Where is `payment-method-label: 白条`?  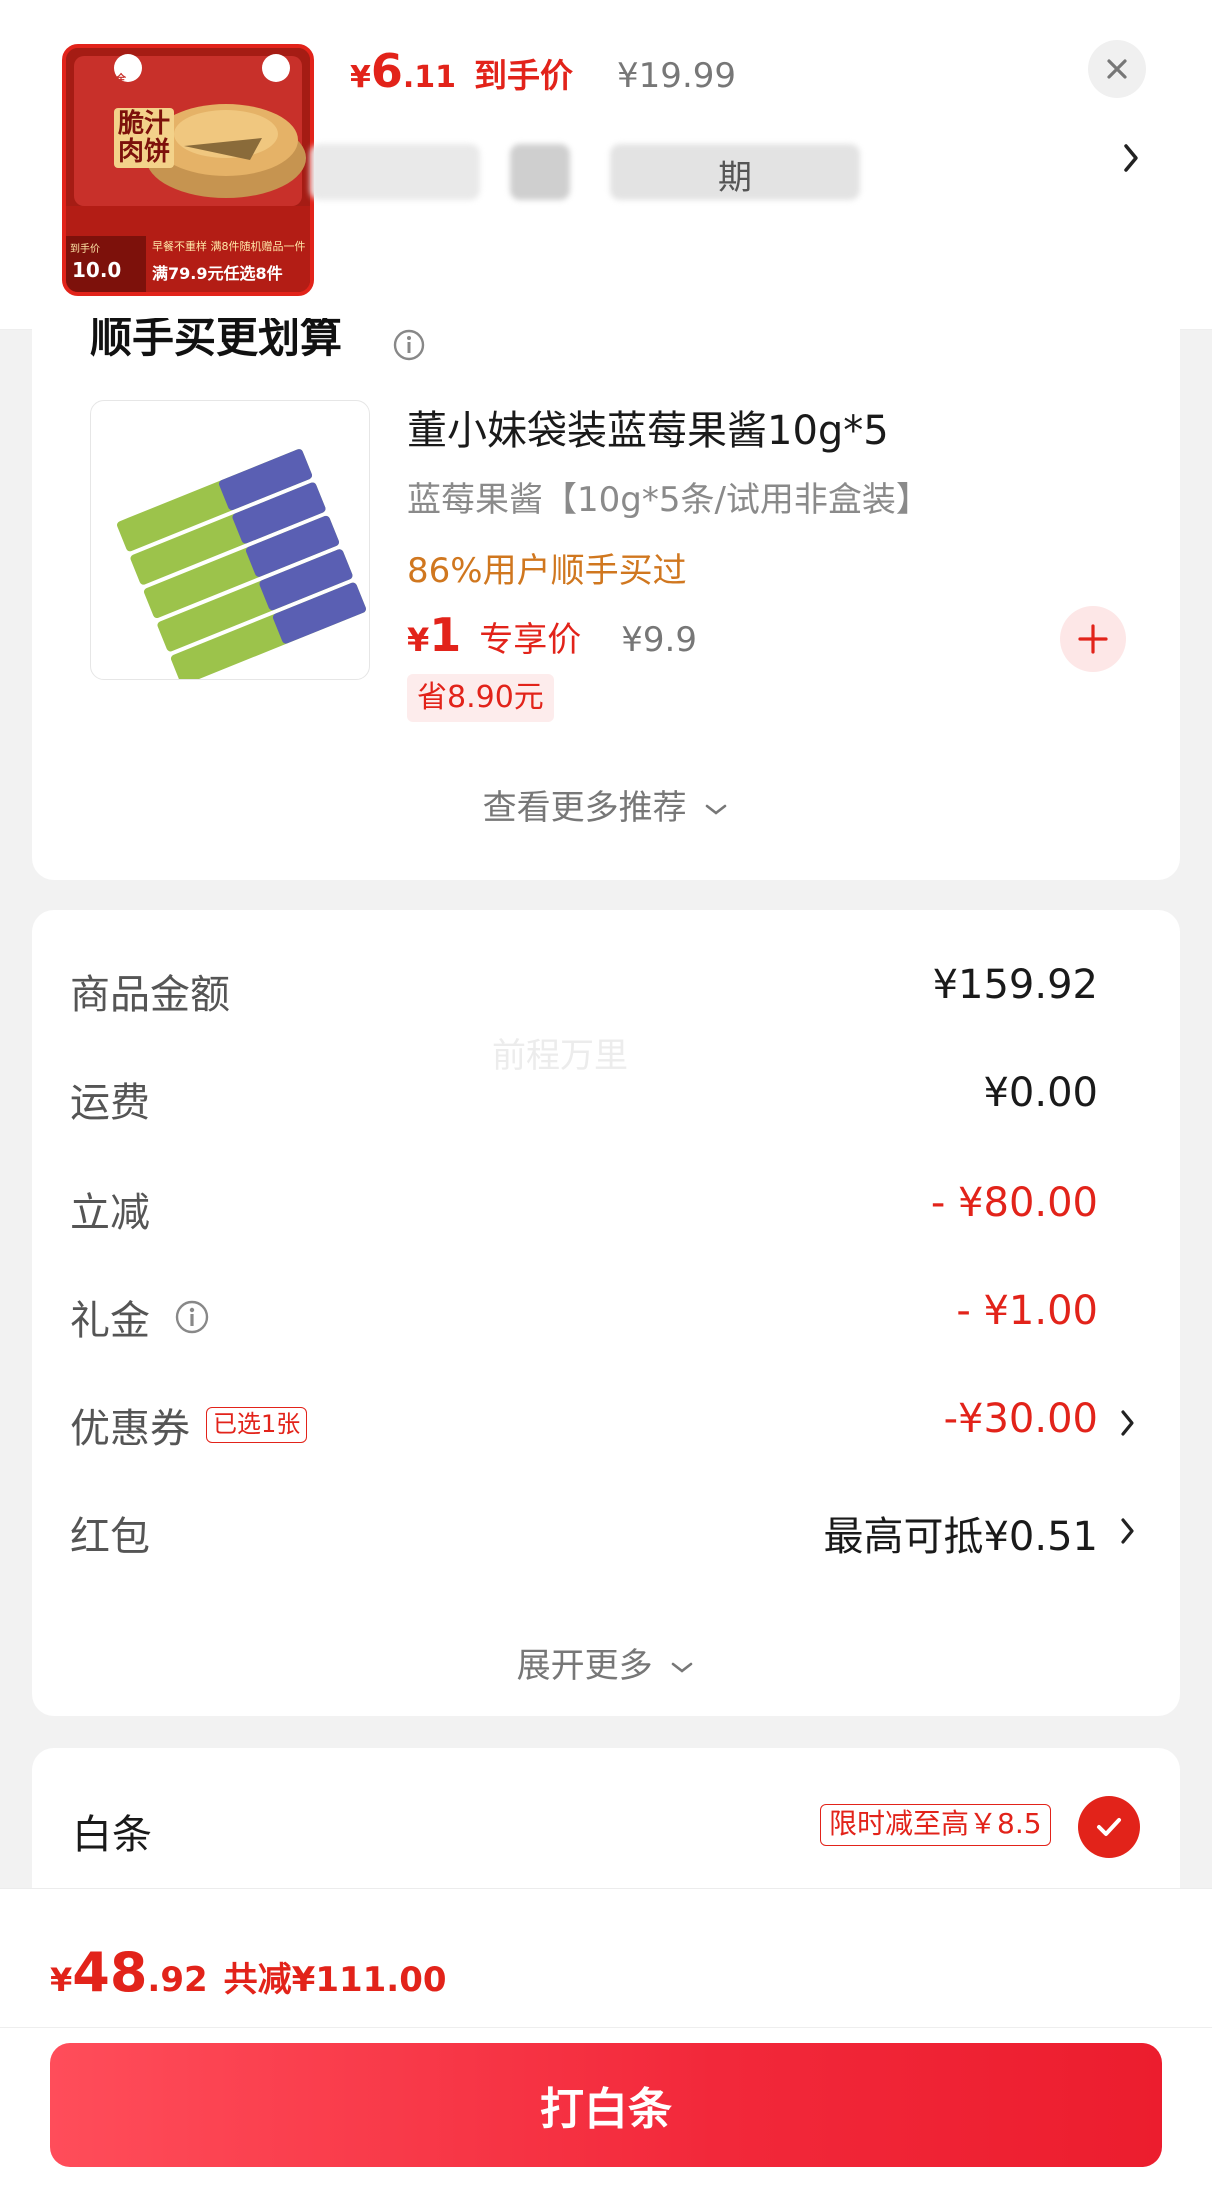
payment-method-label: 白条 is located at coordinates (112, 1835).